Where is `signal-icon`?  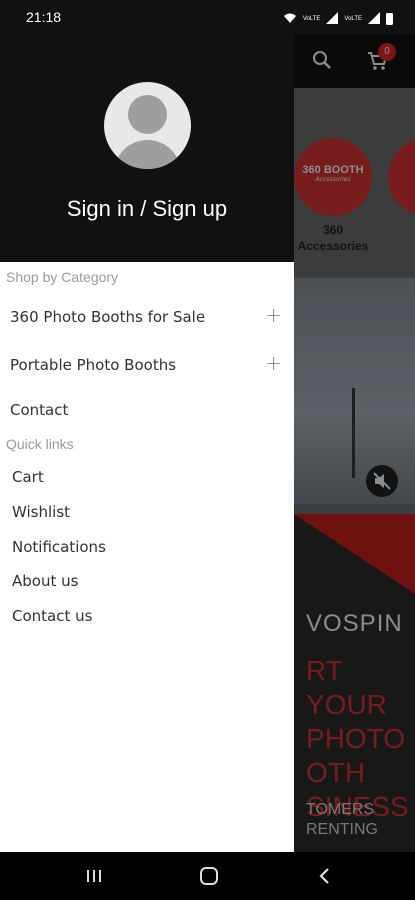 signal-icon is located at coordinates (332, 18).